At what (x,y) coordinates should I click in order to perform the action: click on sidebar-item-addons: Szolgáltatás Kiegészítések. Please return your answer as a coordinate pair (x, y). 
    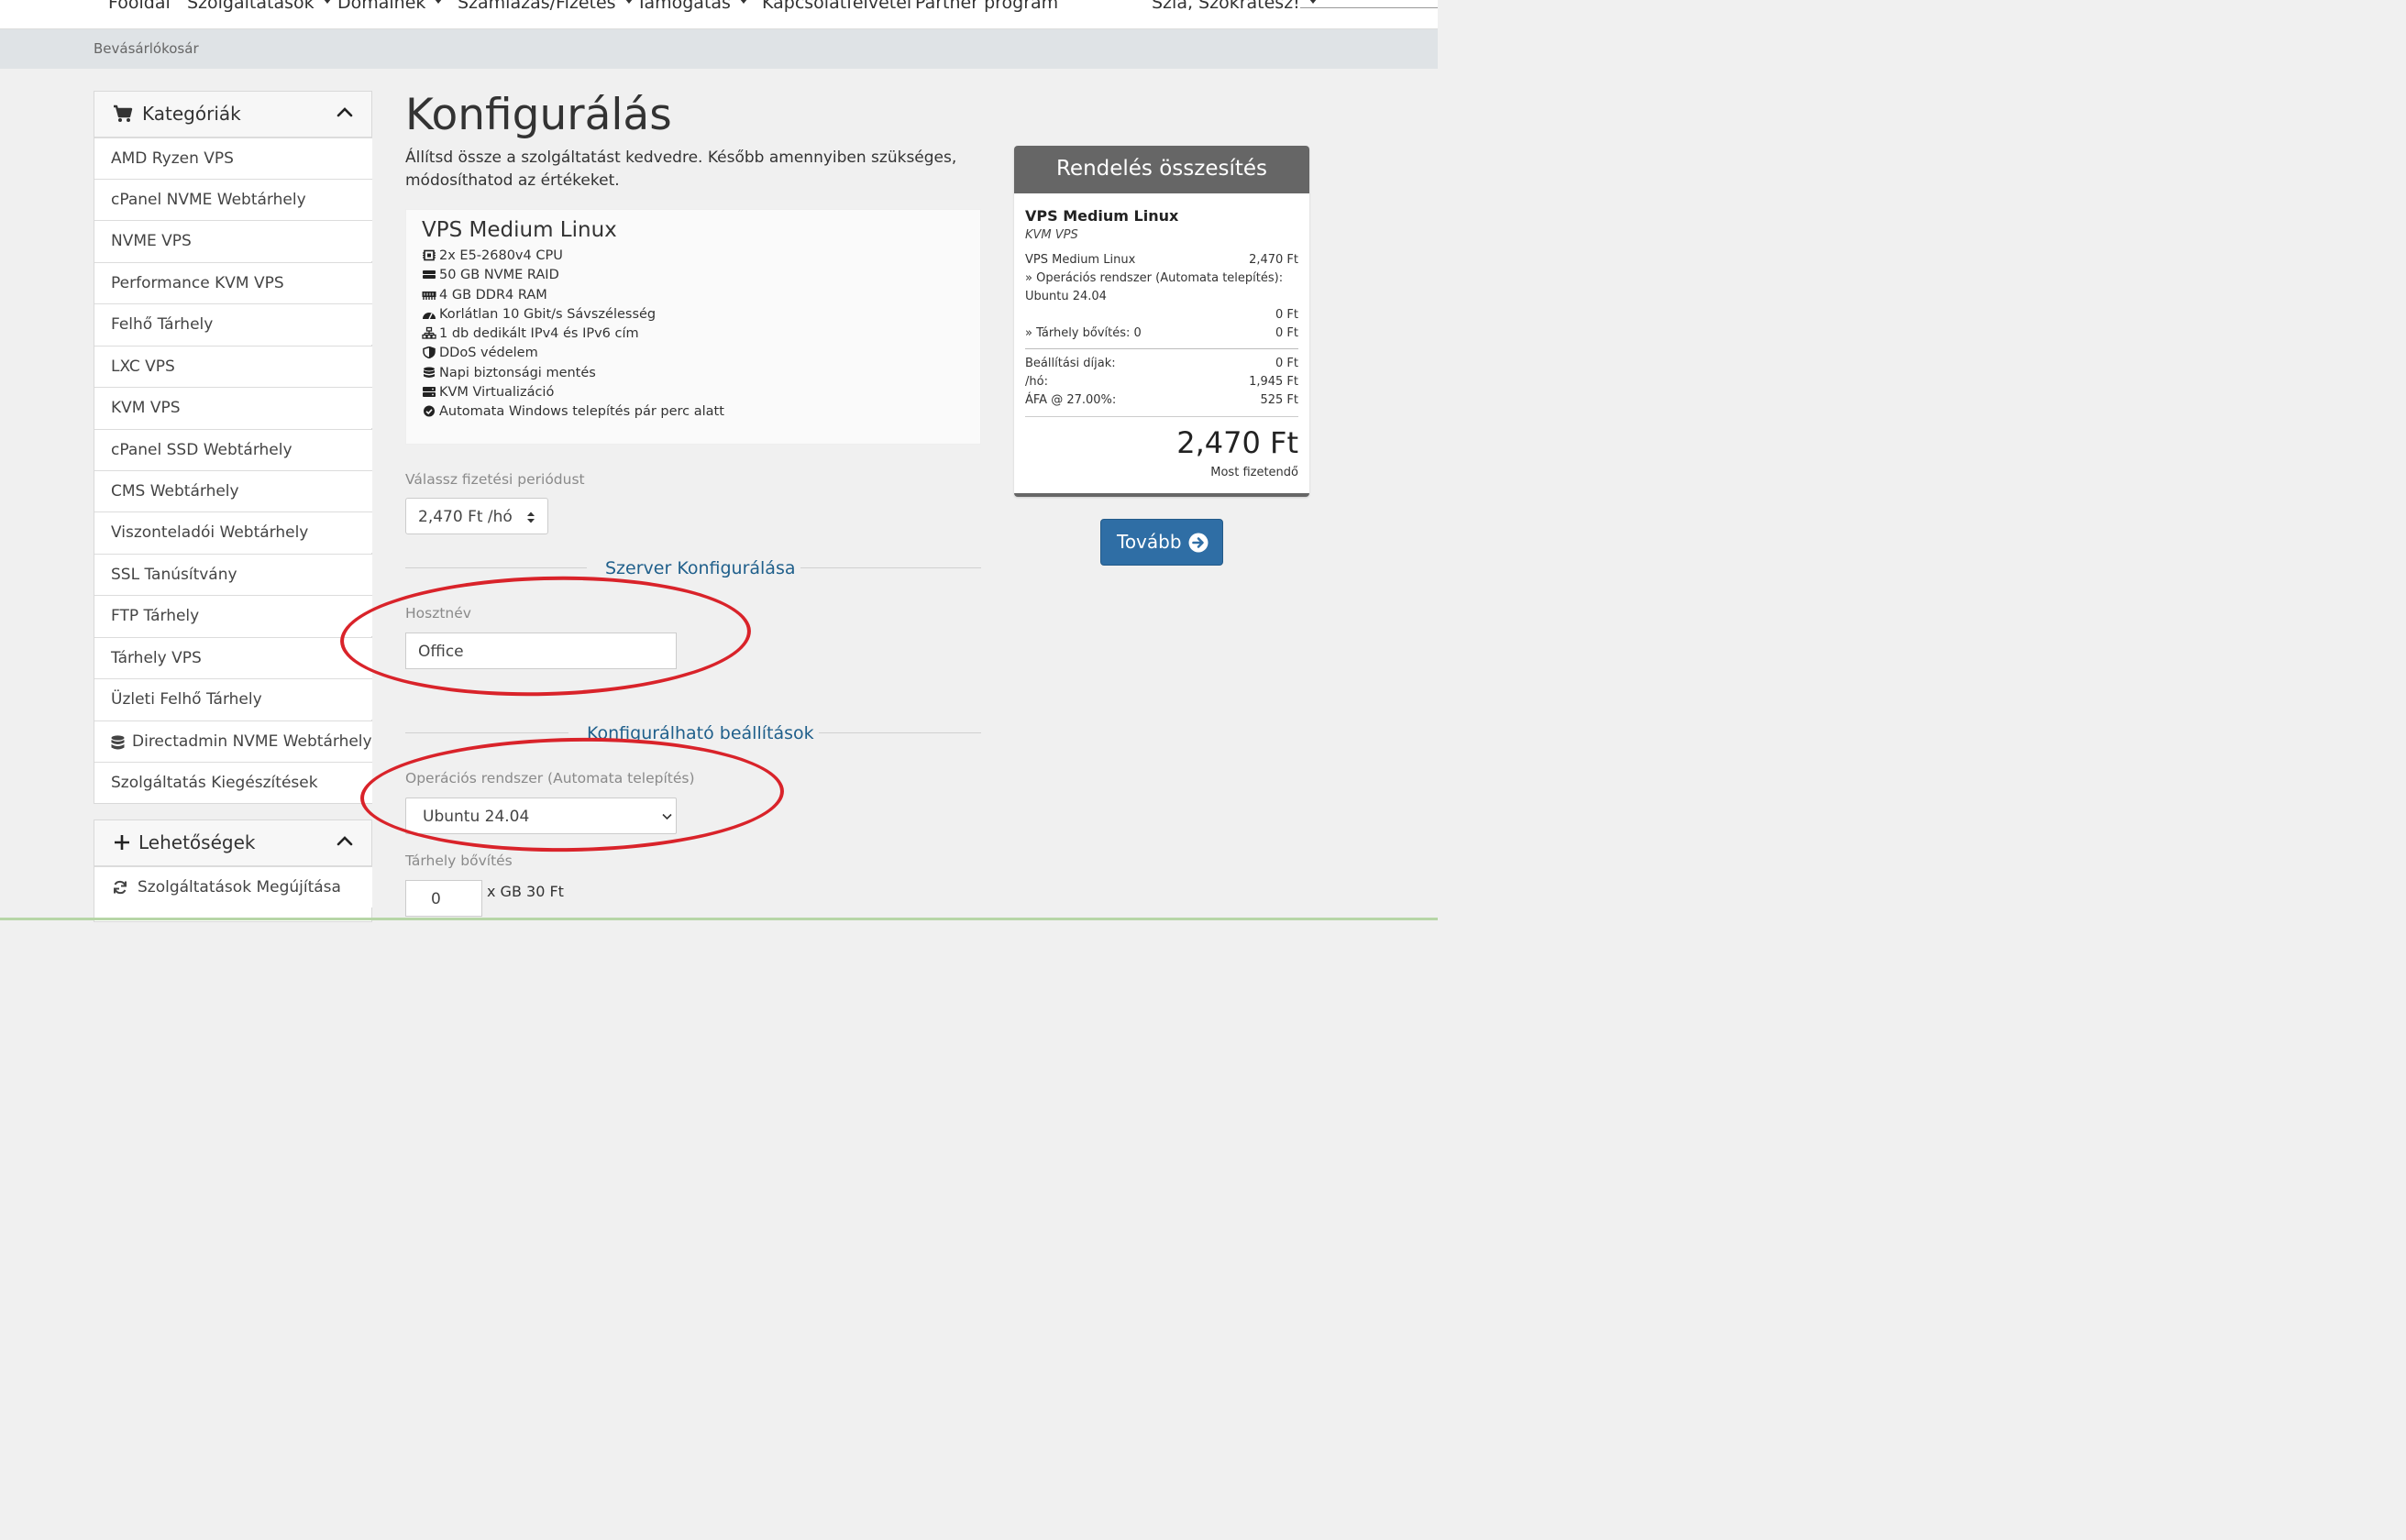
    Looking at the image, I should click on (233, 782).